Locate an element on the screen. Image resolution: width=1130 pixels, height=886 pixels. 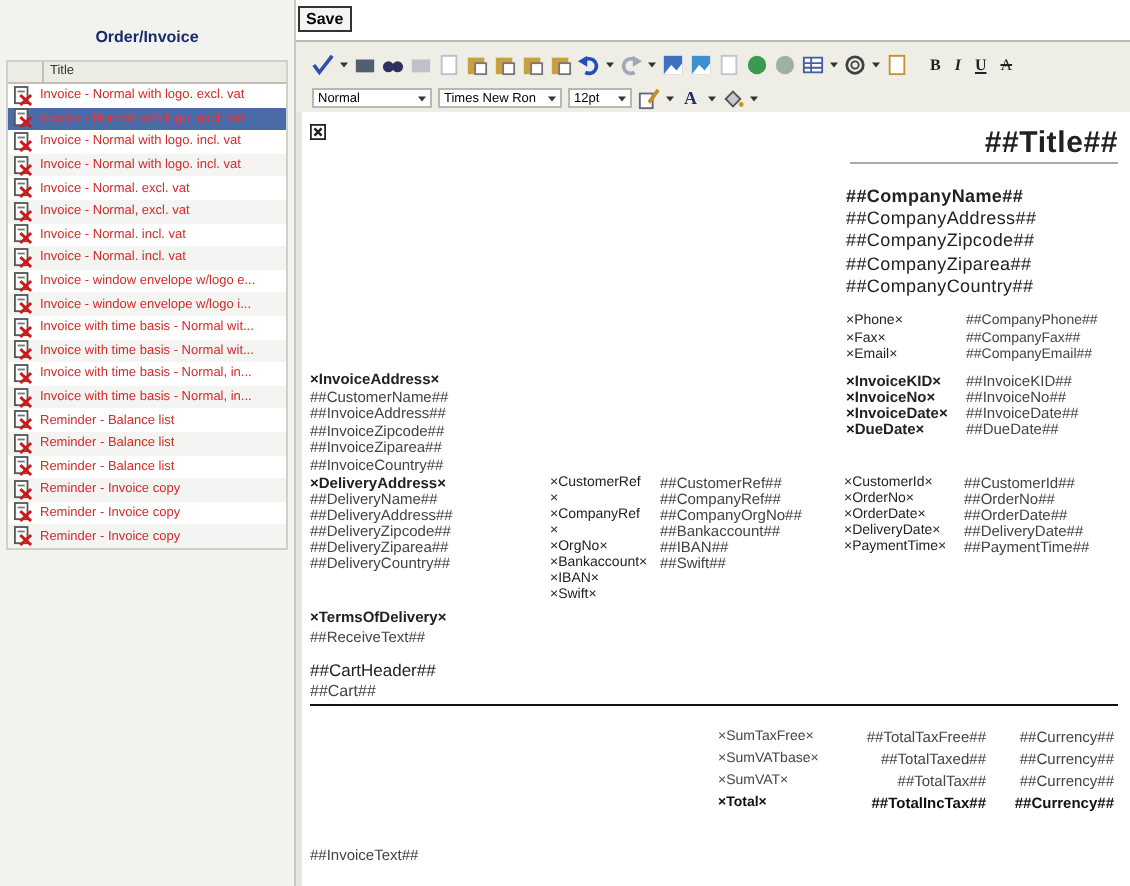
placeholder-text: ##CompanyZipcode## is located at coordinates (941, 242).